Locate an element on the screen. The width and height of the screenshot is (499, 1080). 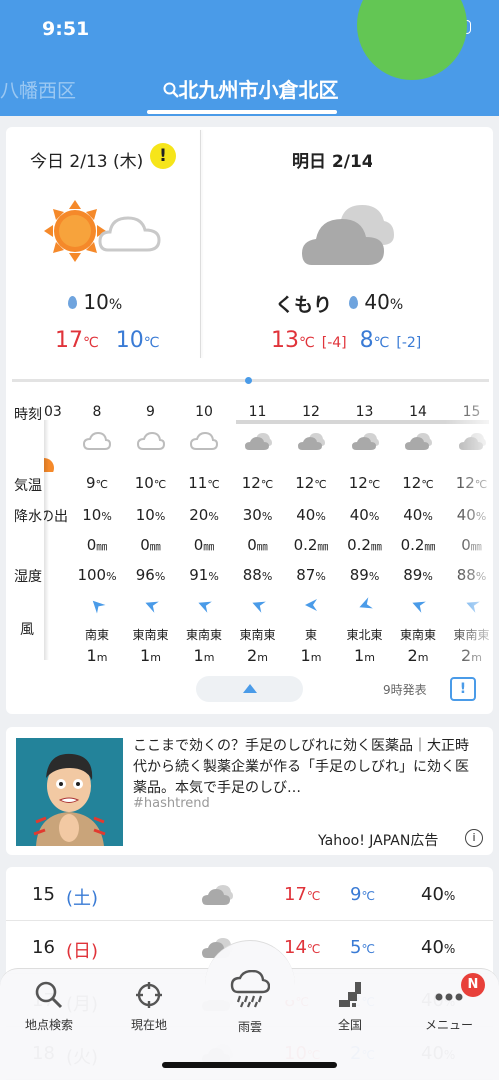
label-precip: 降水 is located at coordinates (28, 517).